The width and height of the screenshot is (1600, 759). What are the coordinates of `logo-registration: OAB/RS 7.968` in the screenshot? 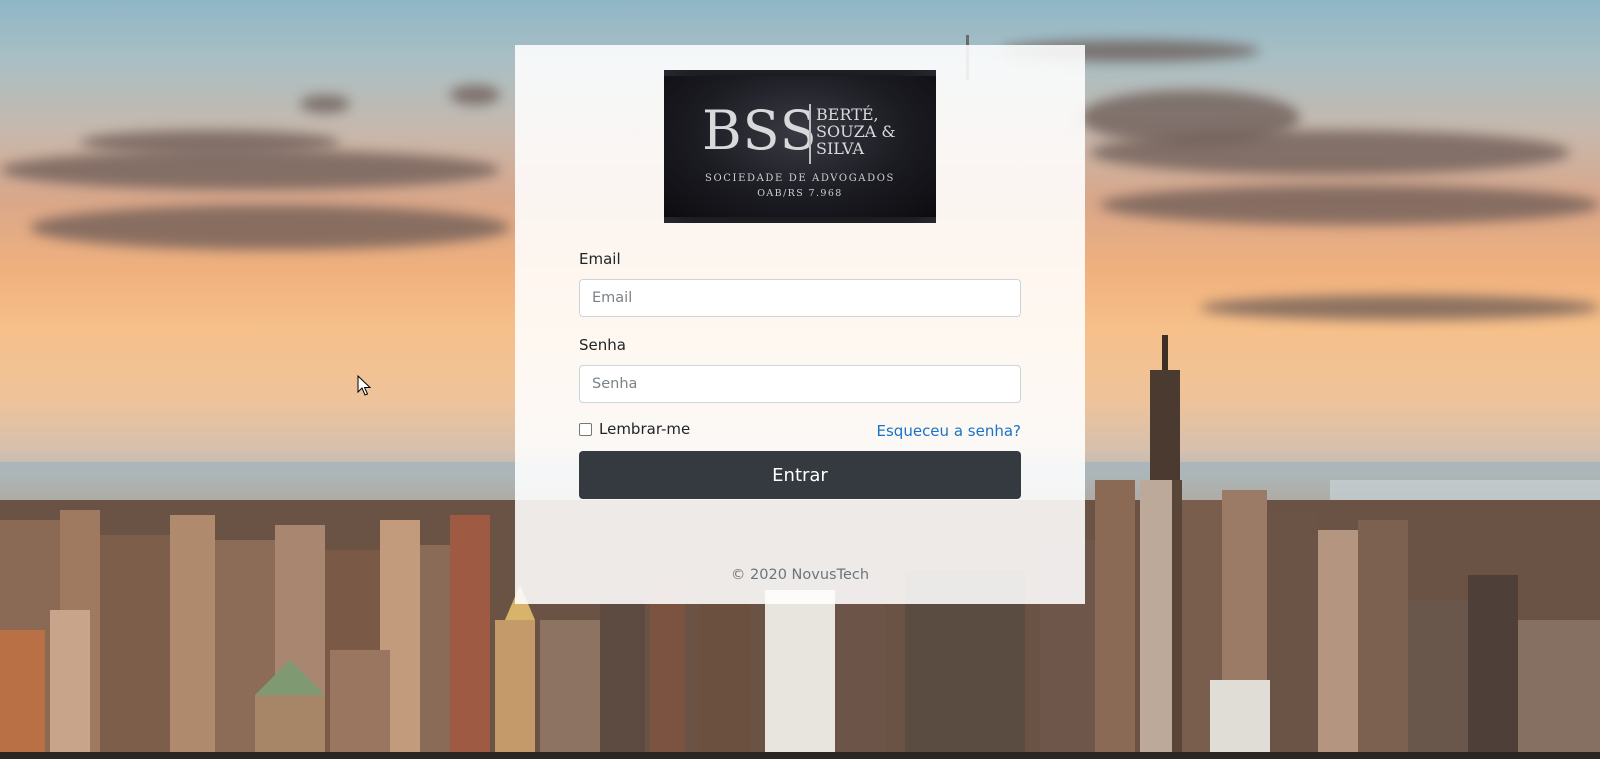 It's located at (800, 193).